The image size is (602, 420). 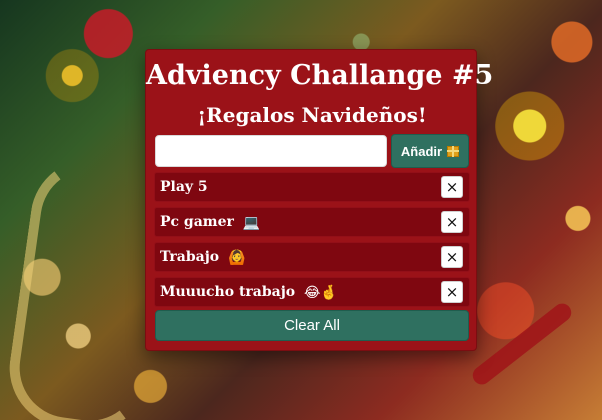 I want to click on gift-item-label: Trabajo 🙆, so click(x=202, y=257).